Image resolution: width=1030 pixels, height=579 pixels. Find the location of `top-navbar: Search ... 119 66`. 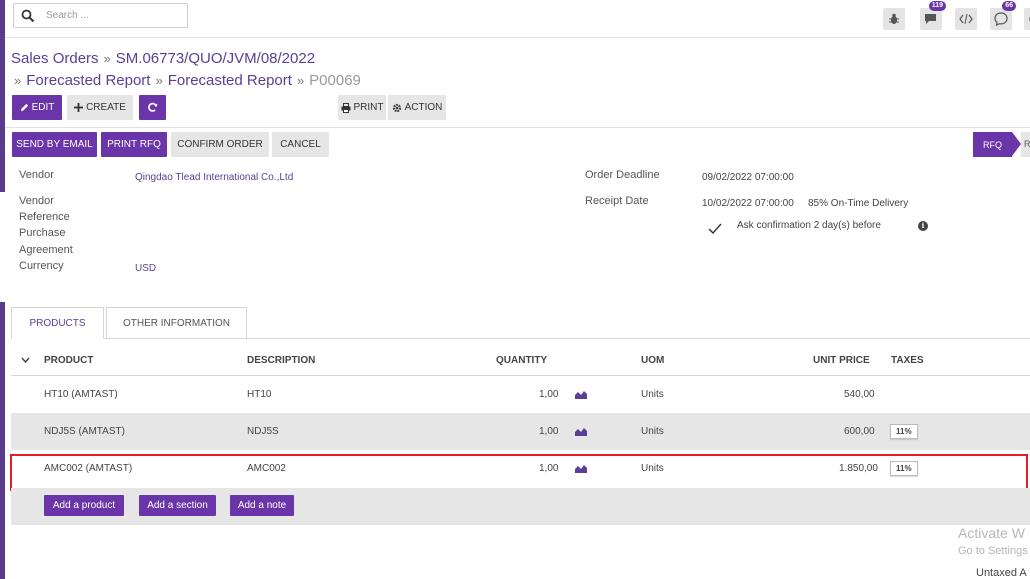

top-navbar: Search ... 119 66 is located at coordinates (517, 19).